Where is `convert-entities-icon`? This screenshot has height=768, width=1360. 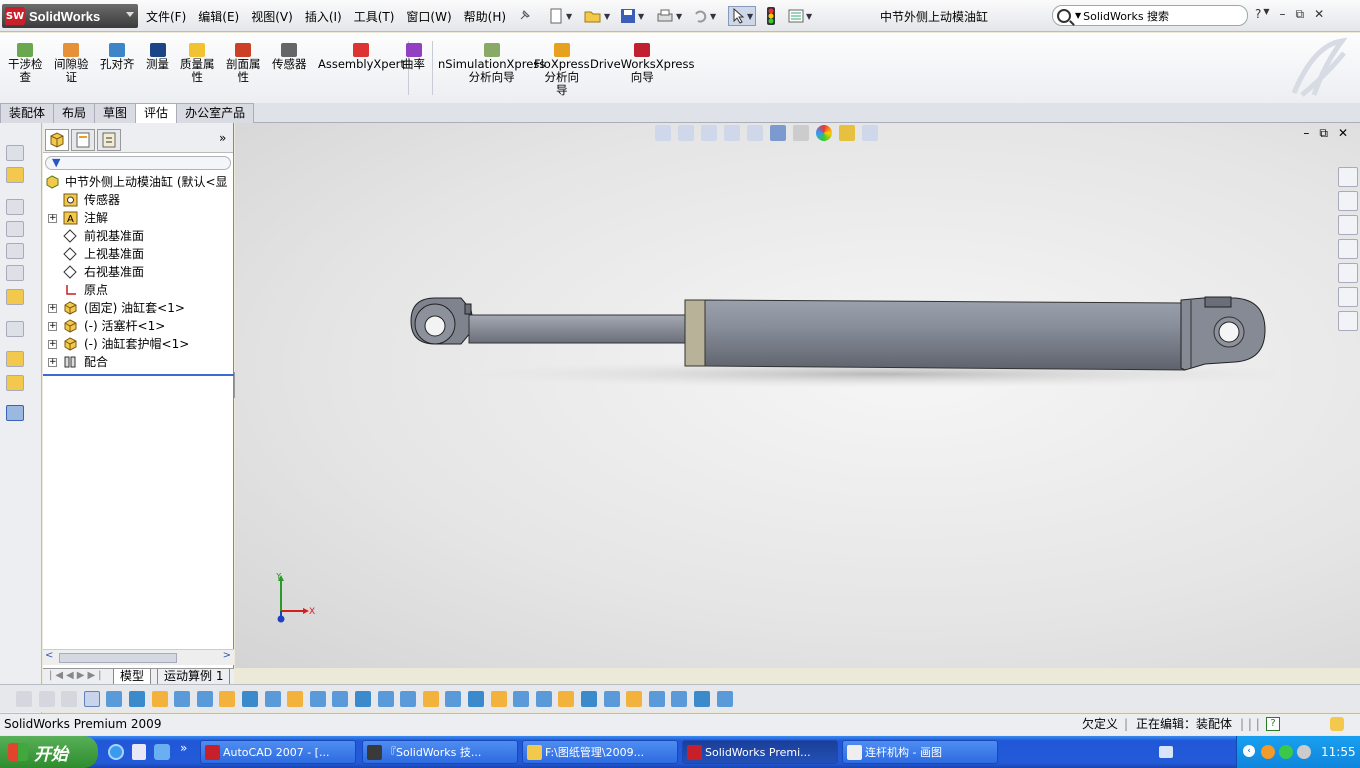 convert-entities-icon is located at coordinates (611, 699).